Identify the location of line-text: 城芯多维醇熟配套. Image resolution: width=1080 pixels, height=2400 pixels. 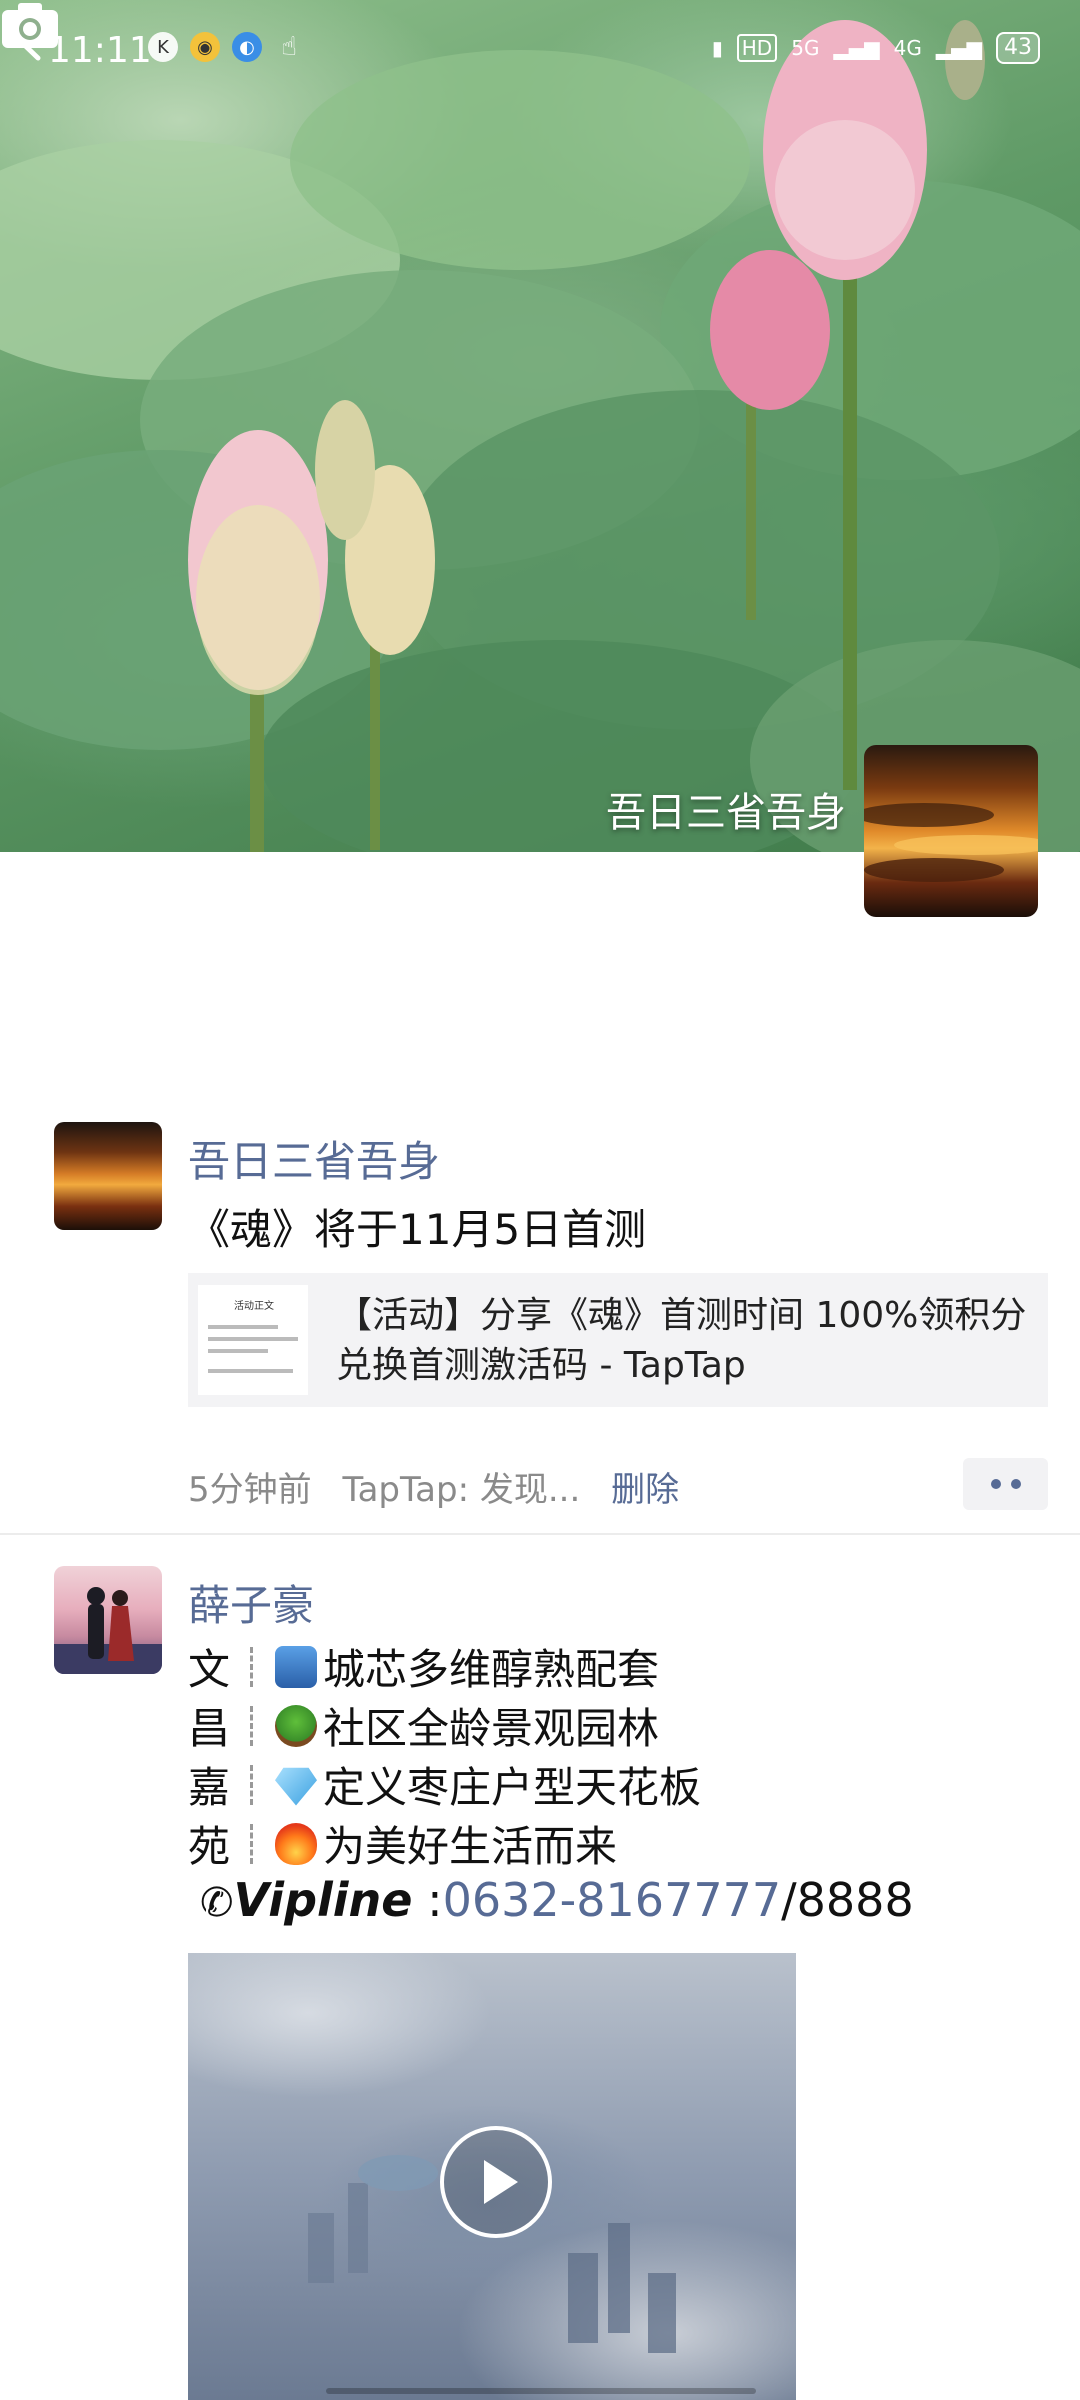
(491, 1669).